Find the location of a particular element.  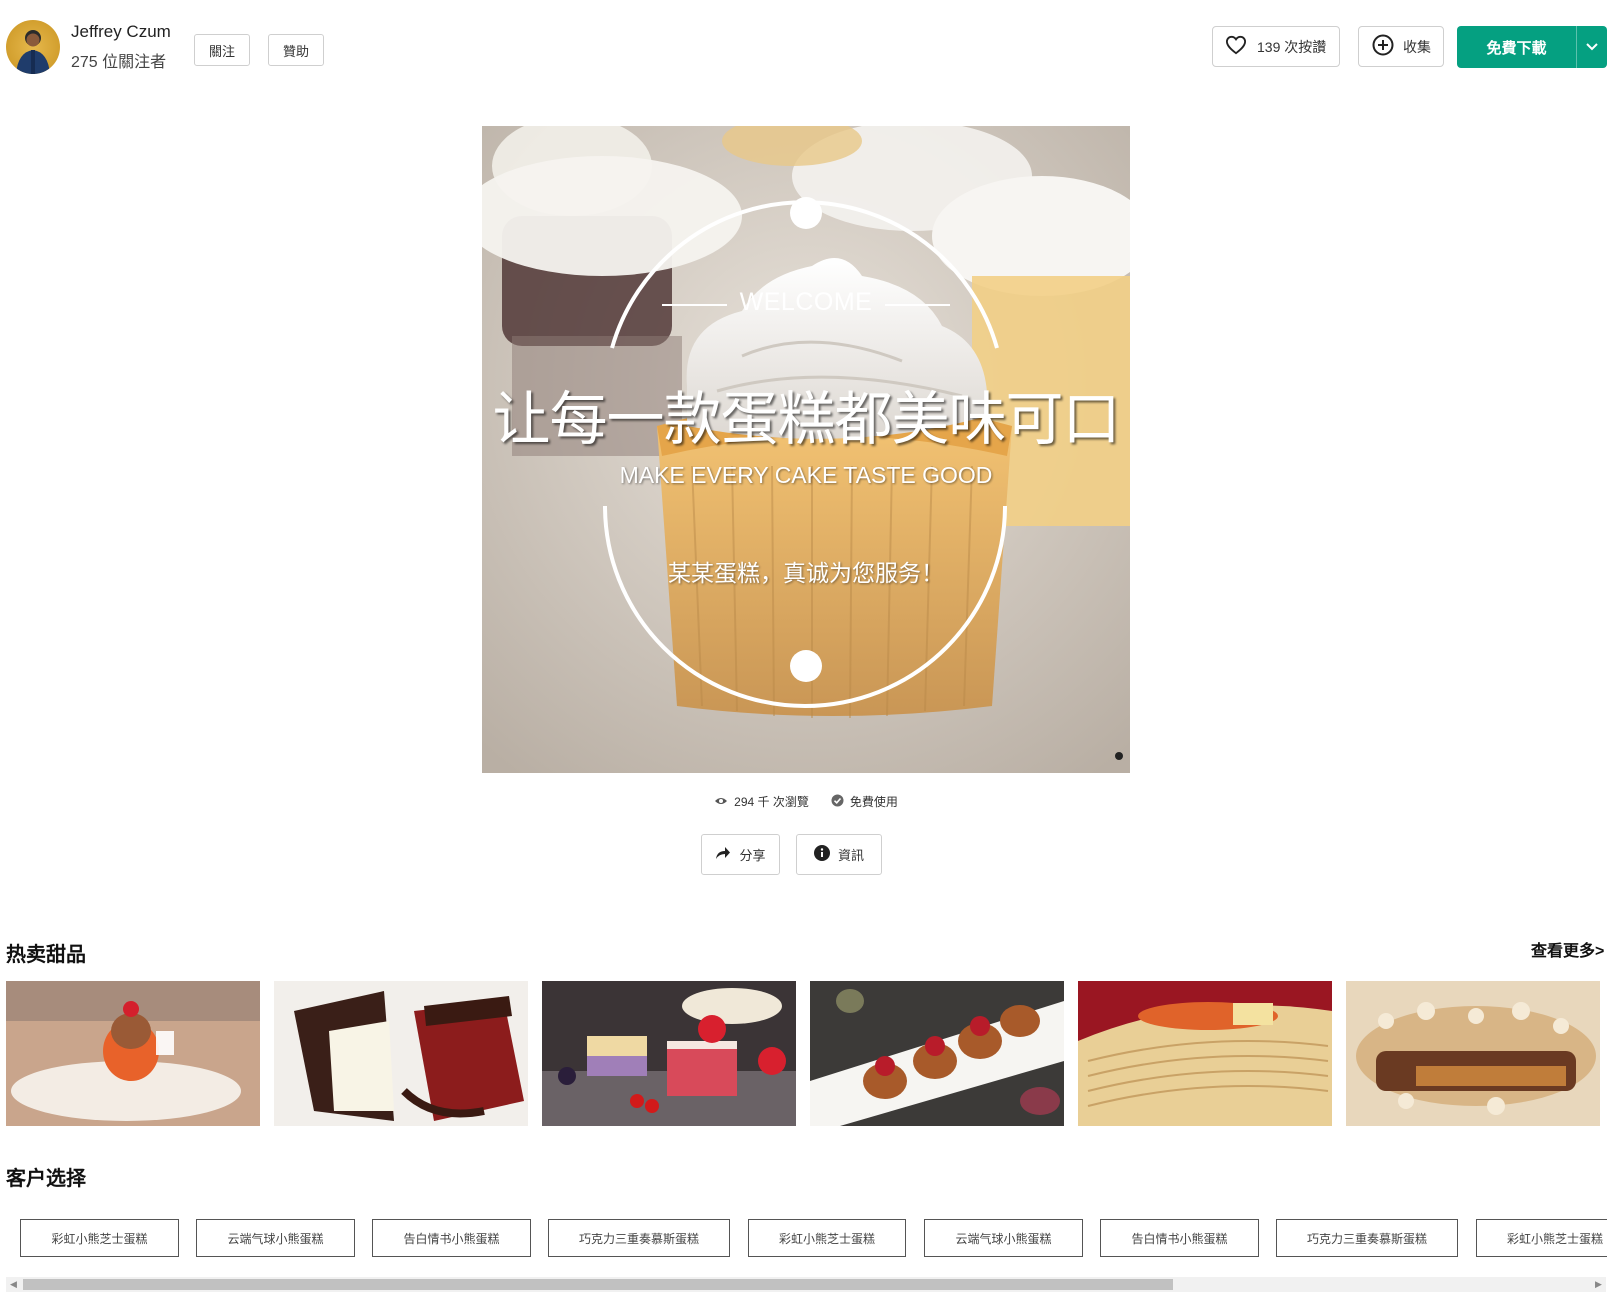

info-button: 資訊 is located at coordinates (839, 854).